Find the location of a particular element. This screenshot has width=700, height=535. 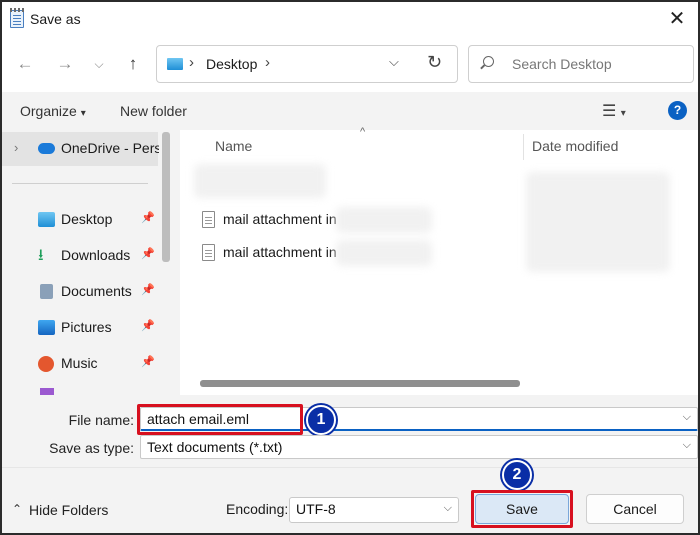

nav-item-pictures: Pictures 📌 is located at coordinates (80, 328).